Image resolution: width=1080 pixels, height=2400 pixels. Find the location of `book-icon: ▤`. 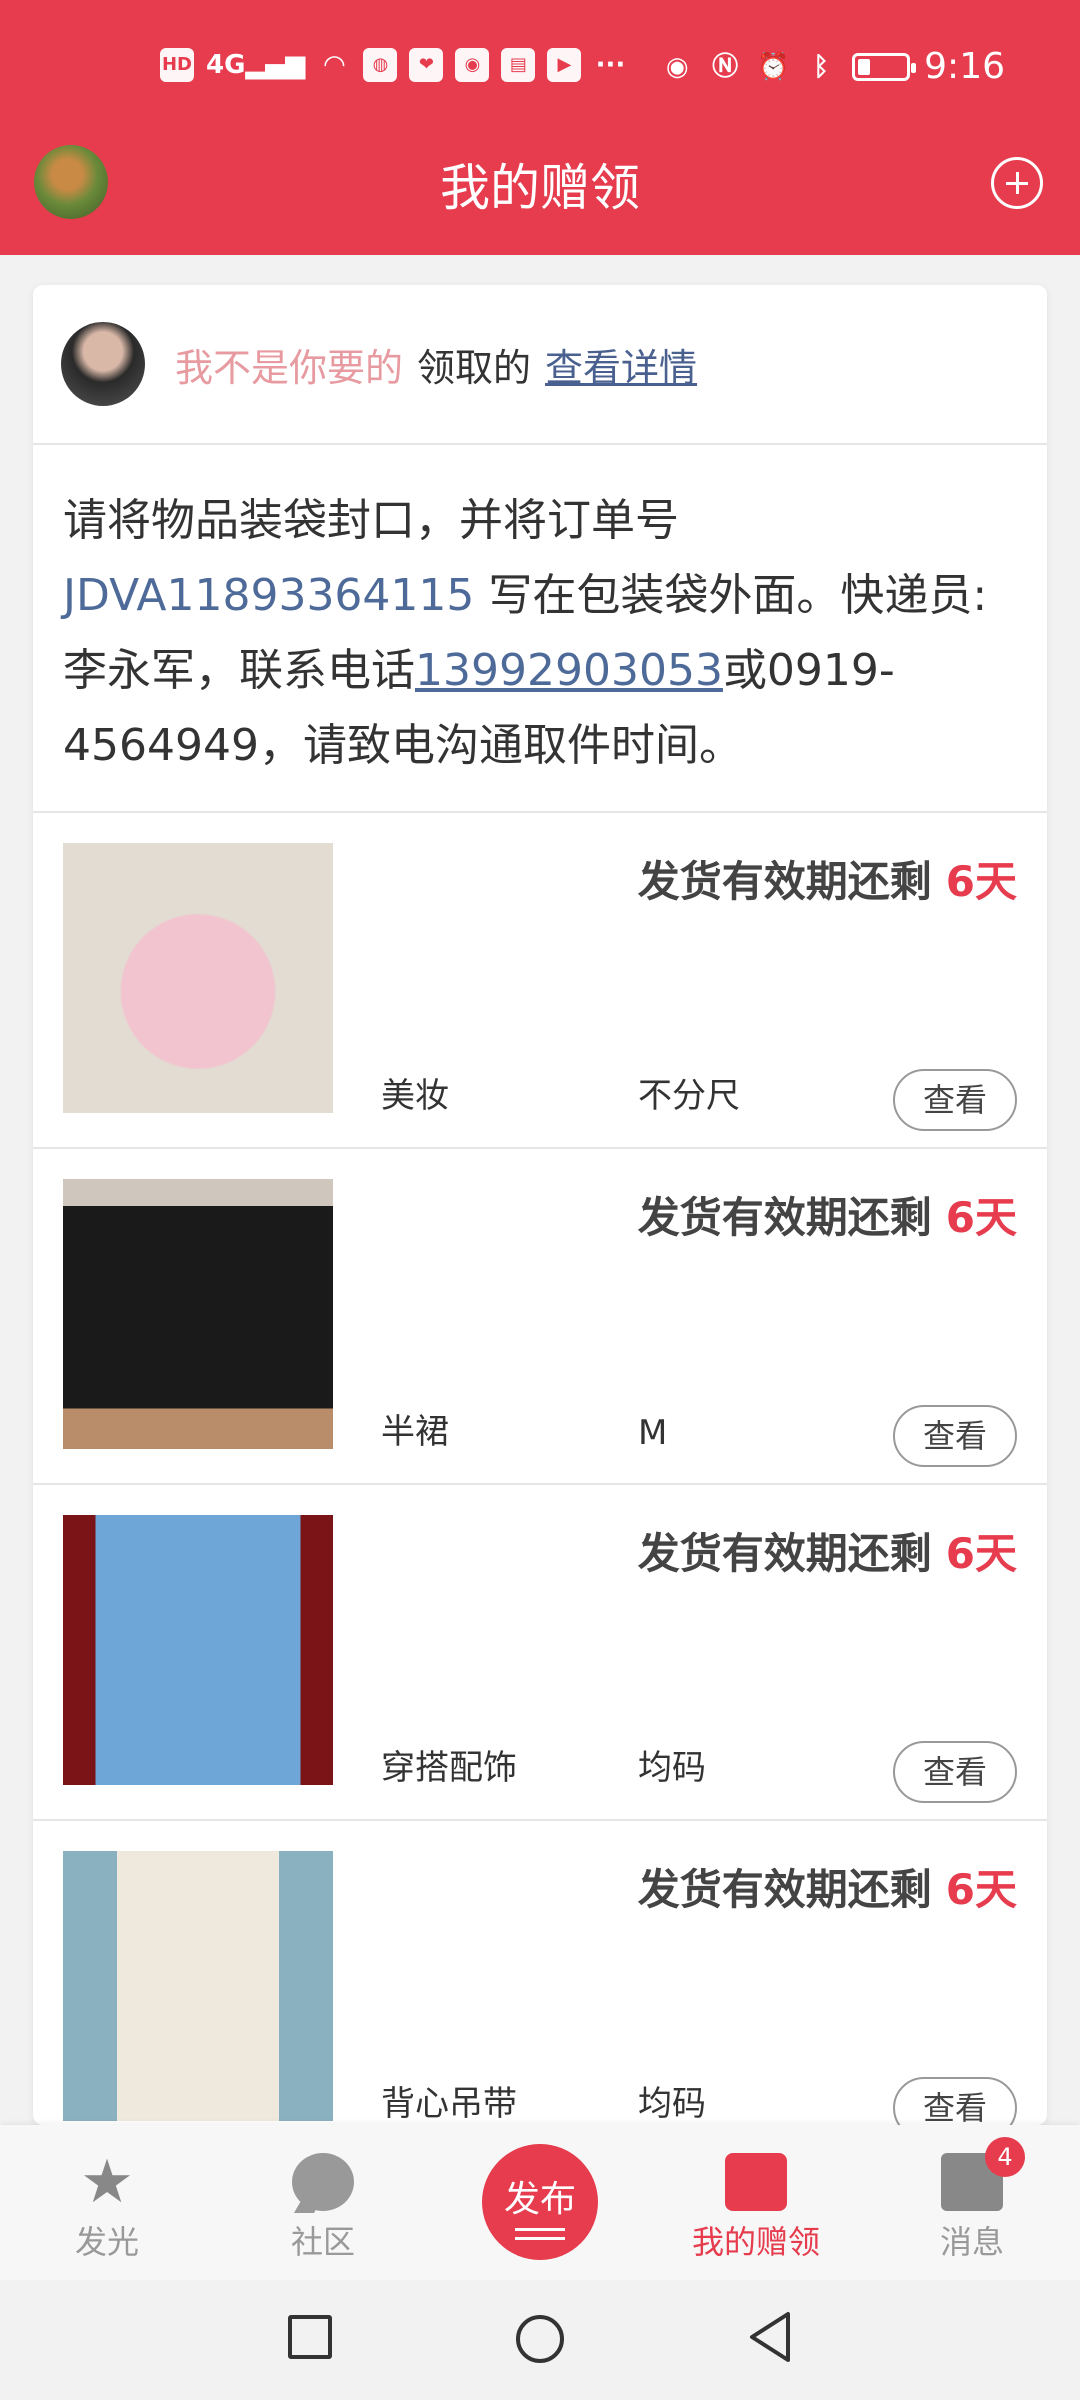

book-icon: ▤ is located at coordinates (518, 65).